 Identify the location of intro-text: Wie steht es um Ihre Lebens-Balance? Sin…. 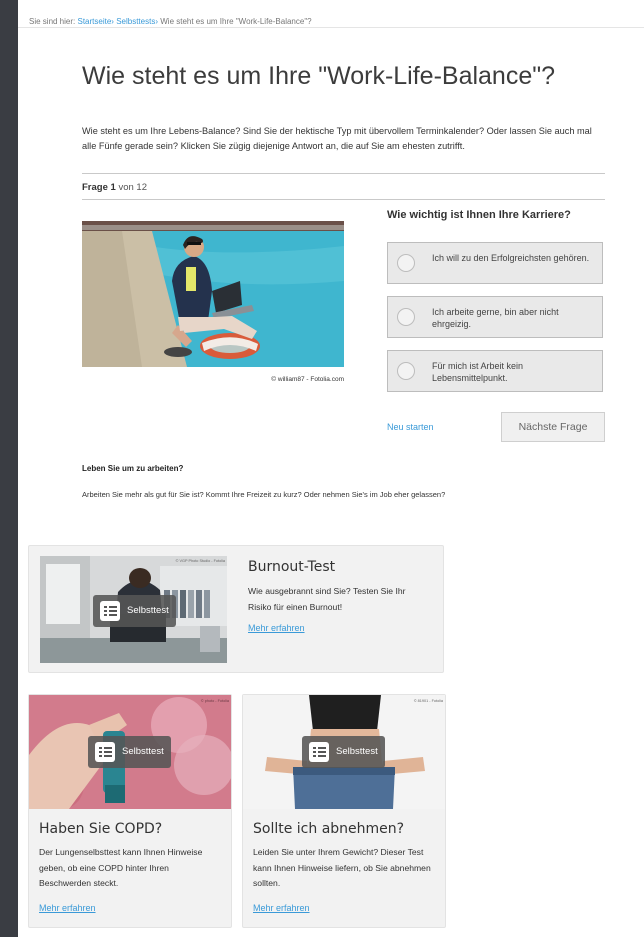
(337, 138).